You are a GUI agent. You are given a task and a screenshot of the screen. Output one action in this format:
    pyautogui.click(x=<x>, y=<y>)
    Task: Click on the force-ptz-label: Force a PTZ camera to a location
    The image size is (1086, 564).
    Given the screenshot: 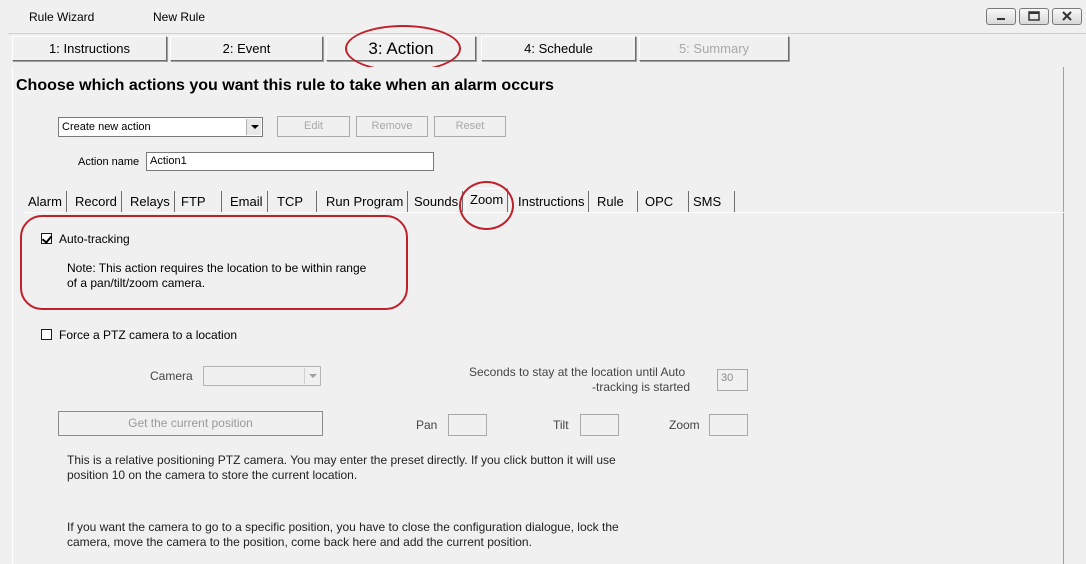 What is the action you would take?
    pyautogui.click(x=148, y=335)
    